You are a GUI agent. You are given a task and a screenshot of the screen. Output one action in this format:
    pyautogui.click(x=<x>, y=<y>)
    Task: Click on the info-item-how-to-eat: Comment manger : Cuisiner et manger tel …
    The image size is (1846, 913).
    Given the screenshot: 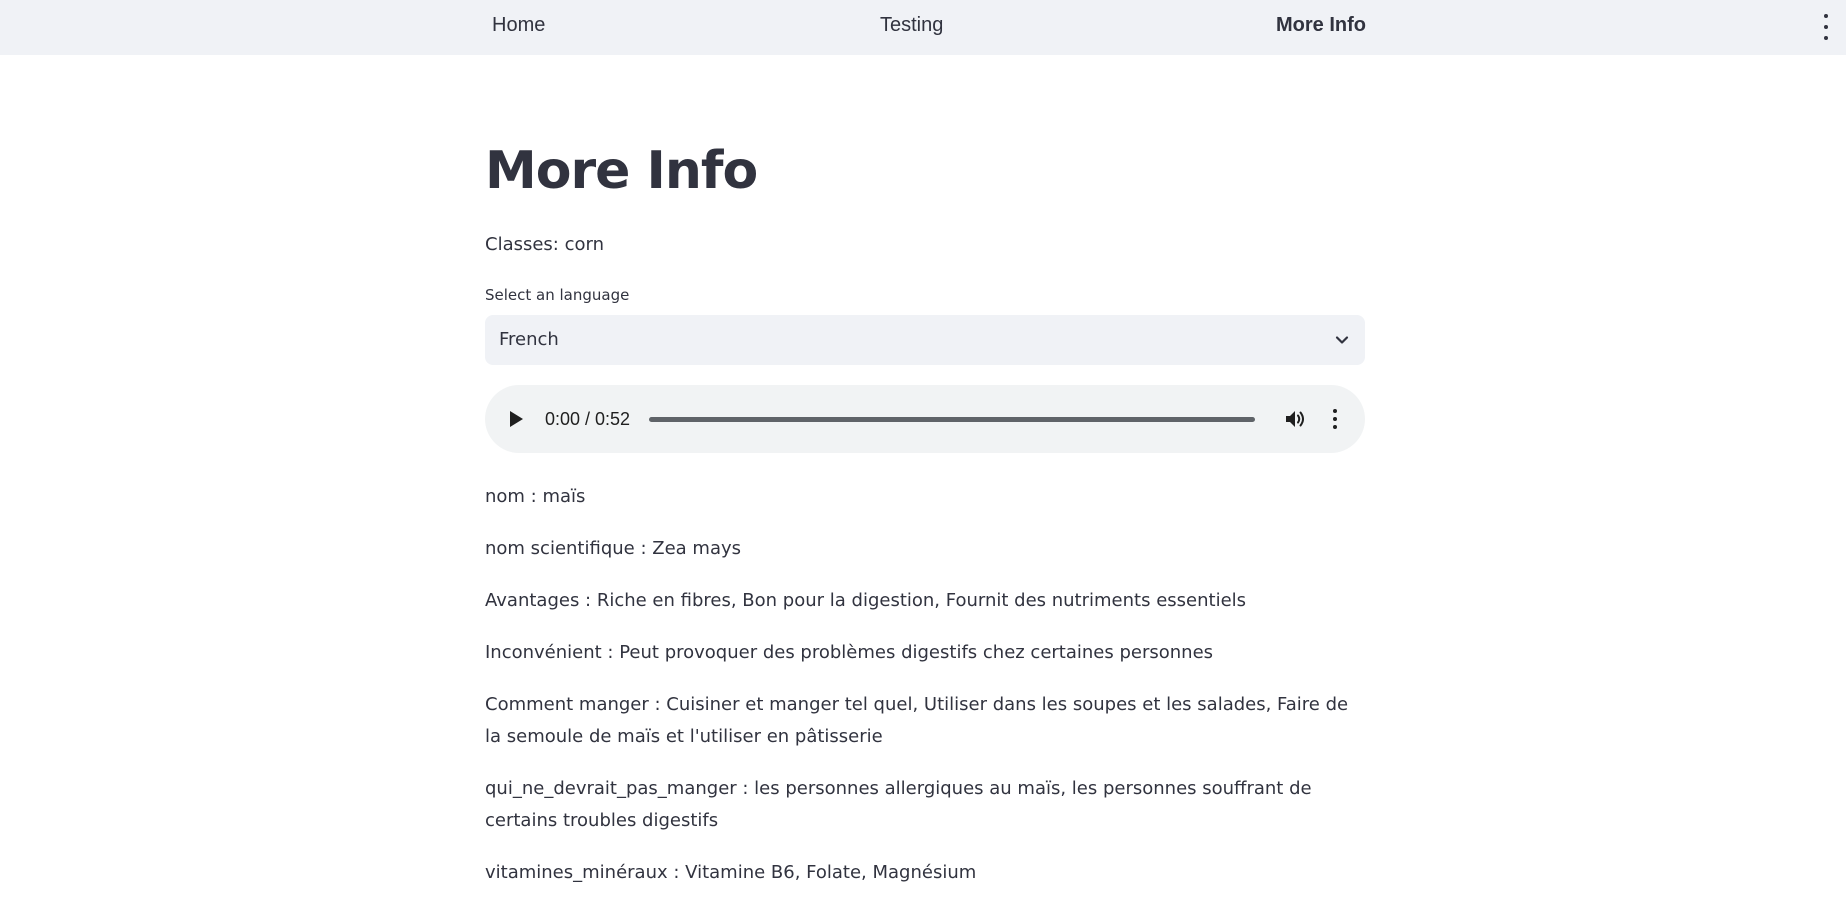 What is the action you would take?
    pyautogui.click(x=917, y=720)
    